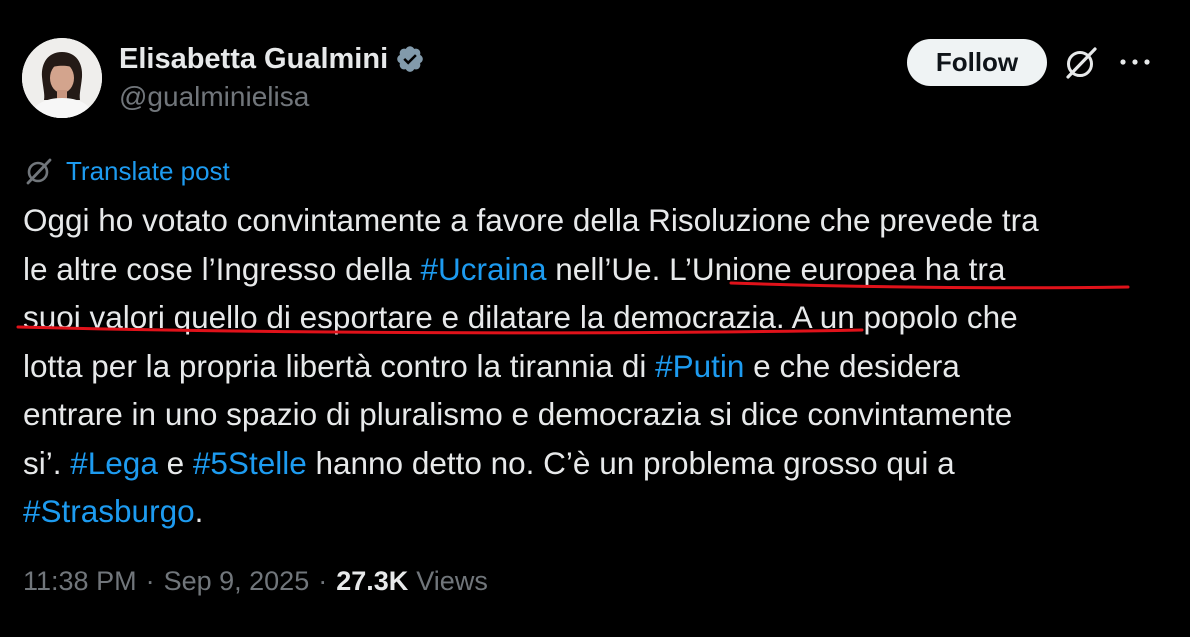 This screenshot has width=1190, height=637. I want to click on views-label: Views, so click(452, 581).